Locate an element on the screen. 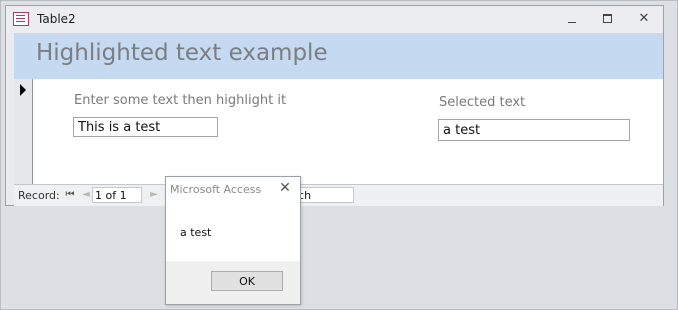 This screenshot has width=678, height=310. dialog-title: Microsoft Access is located at coordinates (216, 189).